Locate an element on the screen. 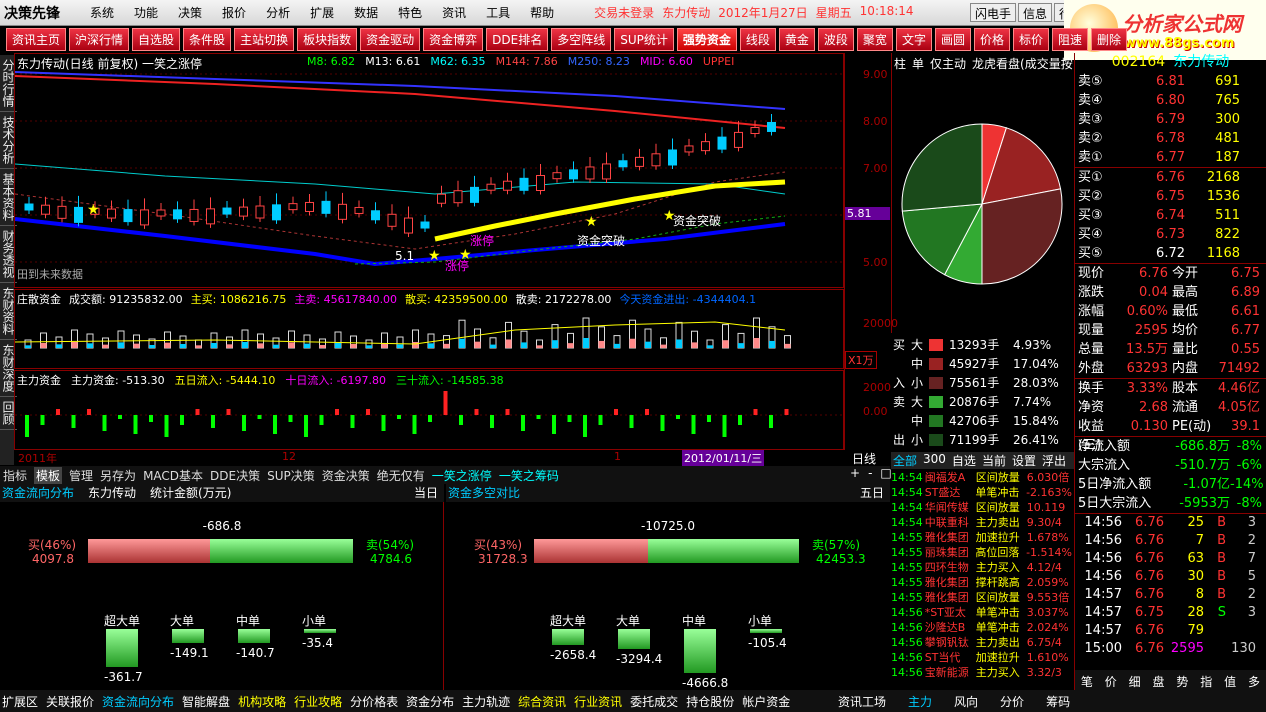  top-button: 闪电手 is located at coordinates (993, 12).